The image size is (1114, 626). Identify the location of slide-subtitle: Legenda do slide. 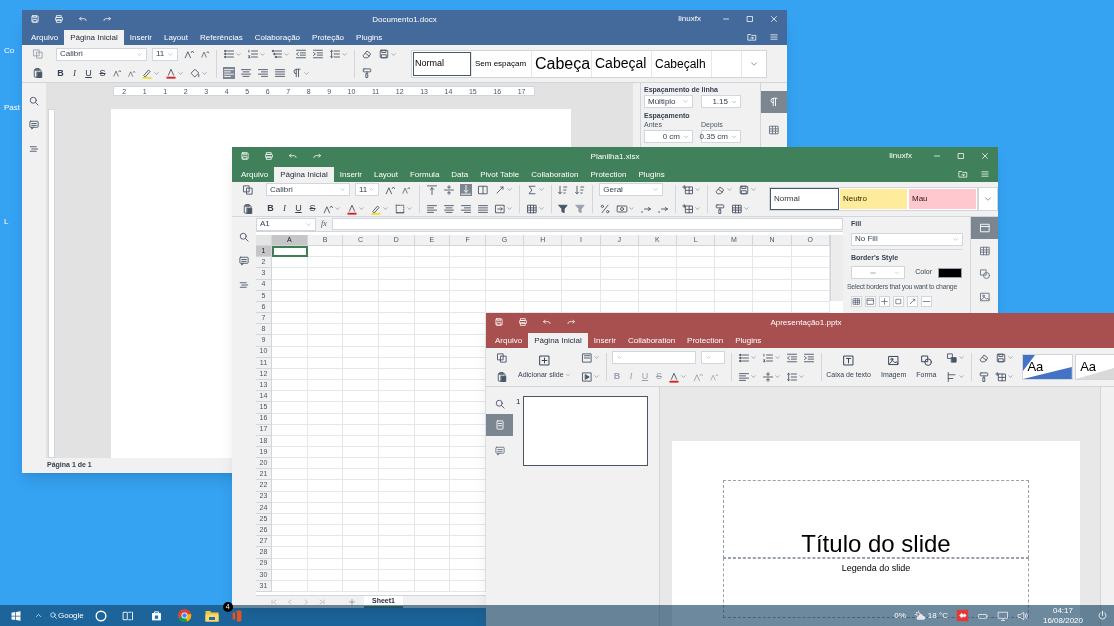
(876, 568).